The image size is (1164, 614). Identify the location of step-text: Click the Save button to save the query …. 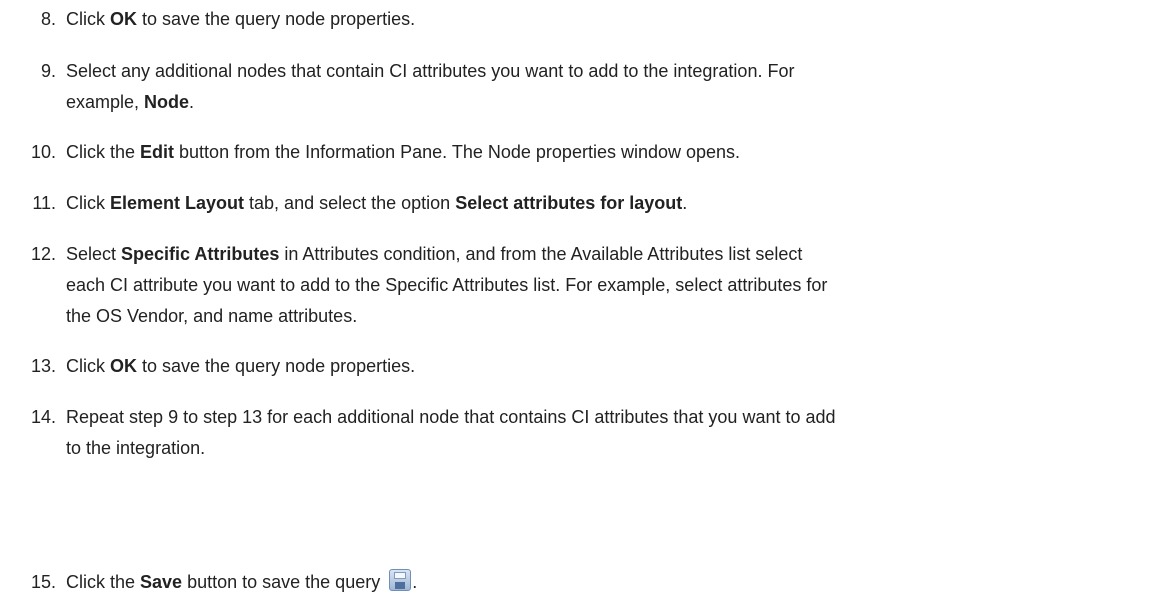
(613, 582).